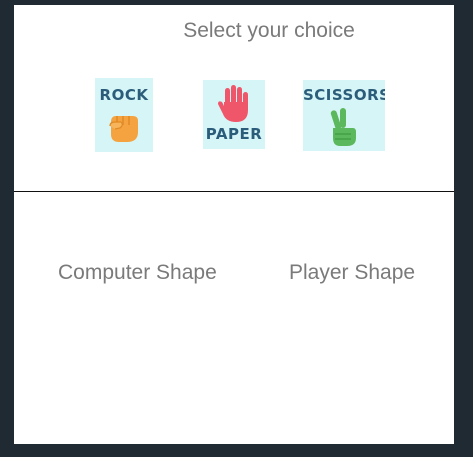 This screenshot has height=457, width=473. I want to click on rock-choice-button: ROCK, so click(124, 115).